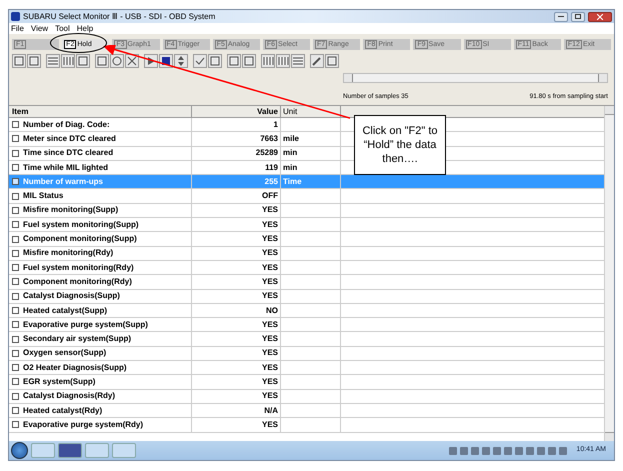 This screenshot has width=623, height=471. Describe the element at coordinates (236, 311) in the screenshot. I see `value-cell: NO` at that location.